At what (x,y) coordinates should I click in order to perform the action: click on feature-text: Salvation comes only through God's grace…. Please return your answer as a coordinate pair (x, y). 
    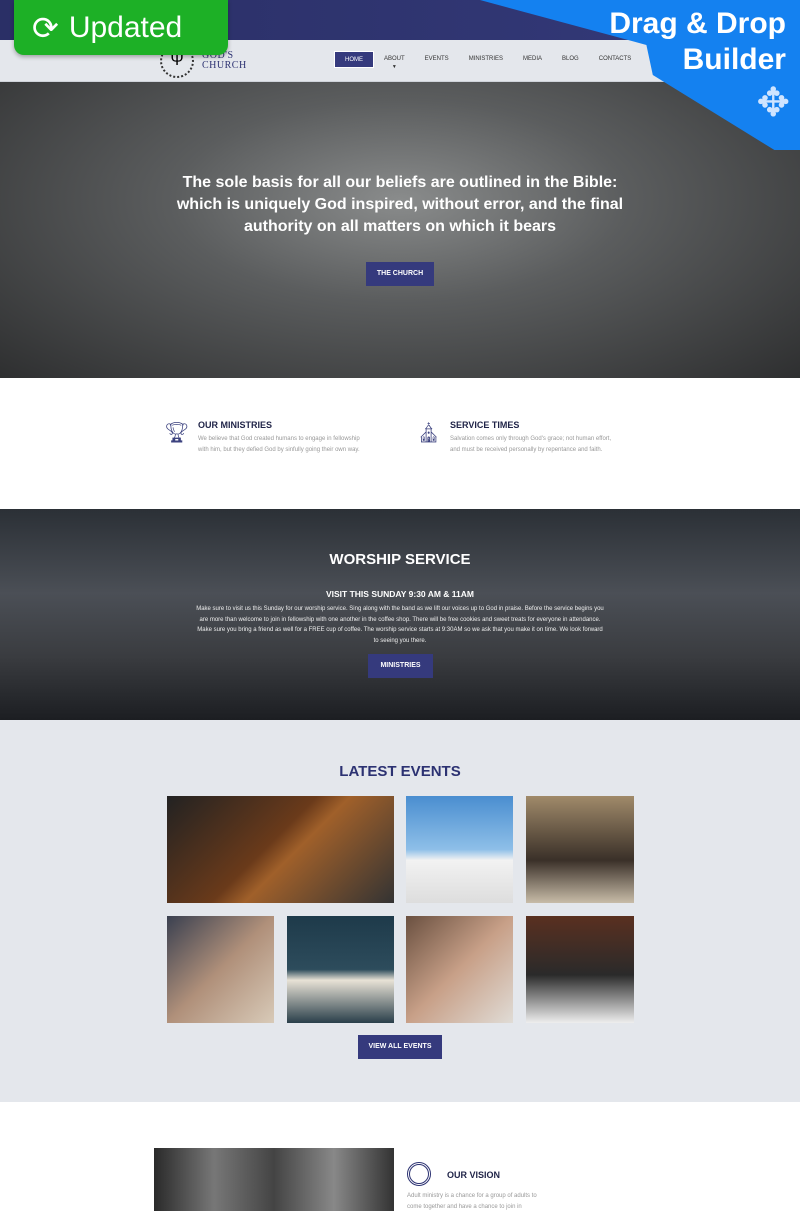
    Looking at the image, I should click on (531, 444).